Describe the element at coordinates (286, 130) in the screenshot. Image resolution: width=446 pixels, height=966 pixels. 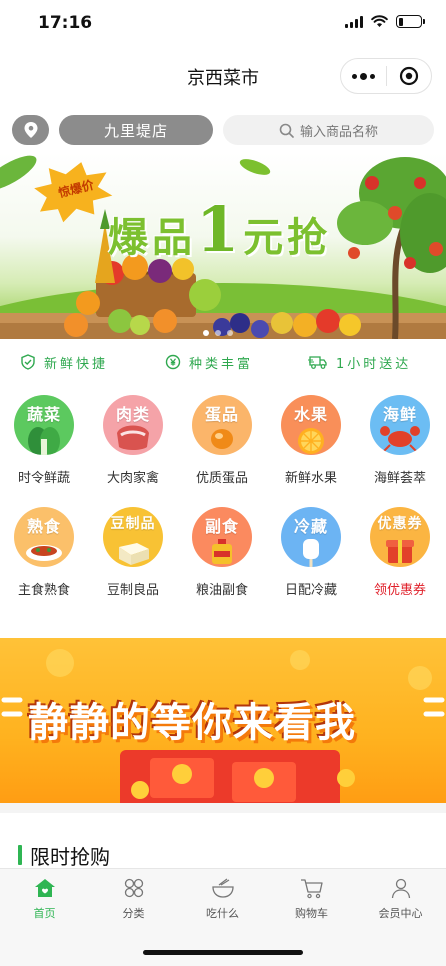
I see `search-icon` at that location.